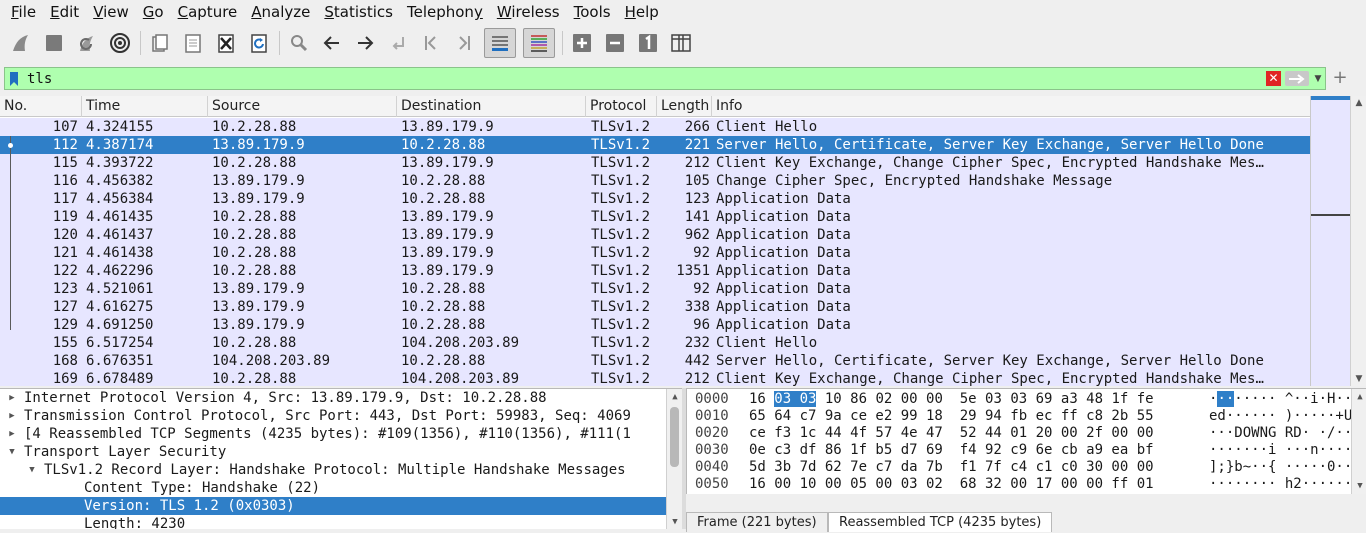 The width and height of the screenshot is (1366, 533). Describe the element at coordinates (111, 12) in the screenshot. I see `menu-view: View` at that location.